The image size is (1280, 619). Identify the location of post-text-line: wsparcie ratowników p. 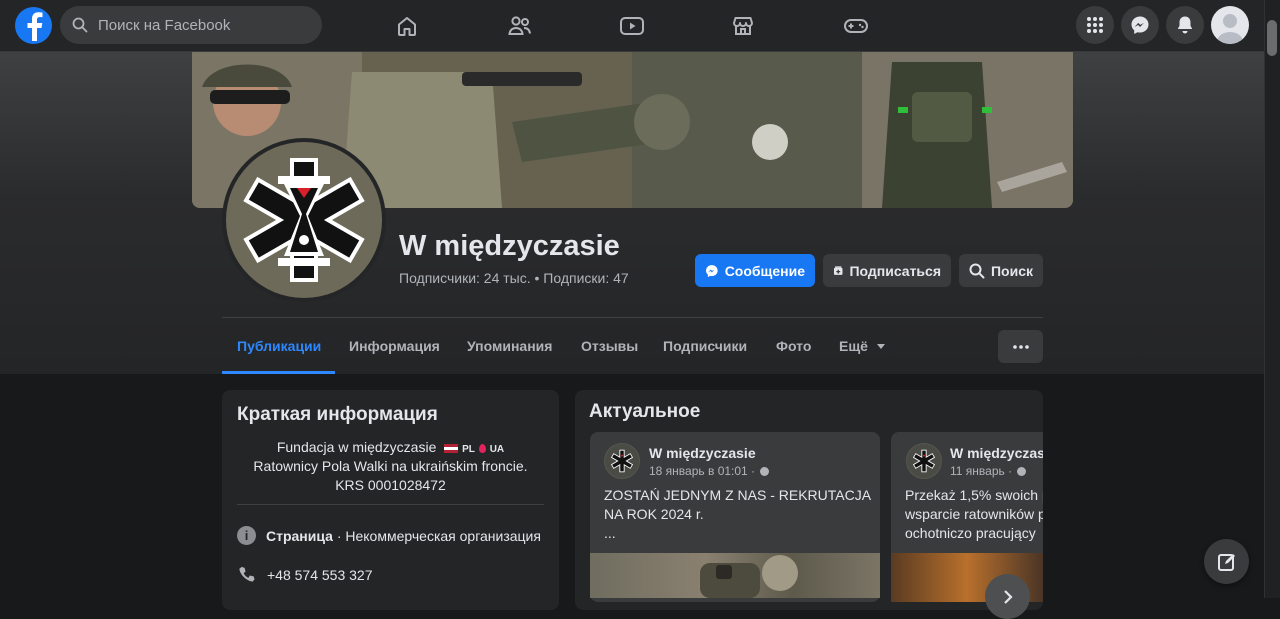
(974, 514).